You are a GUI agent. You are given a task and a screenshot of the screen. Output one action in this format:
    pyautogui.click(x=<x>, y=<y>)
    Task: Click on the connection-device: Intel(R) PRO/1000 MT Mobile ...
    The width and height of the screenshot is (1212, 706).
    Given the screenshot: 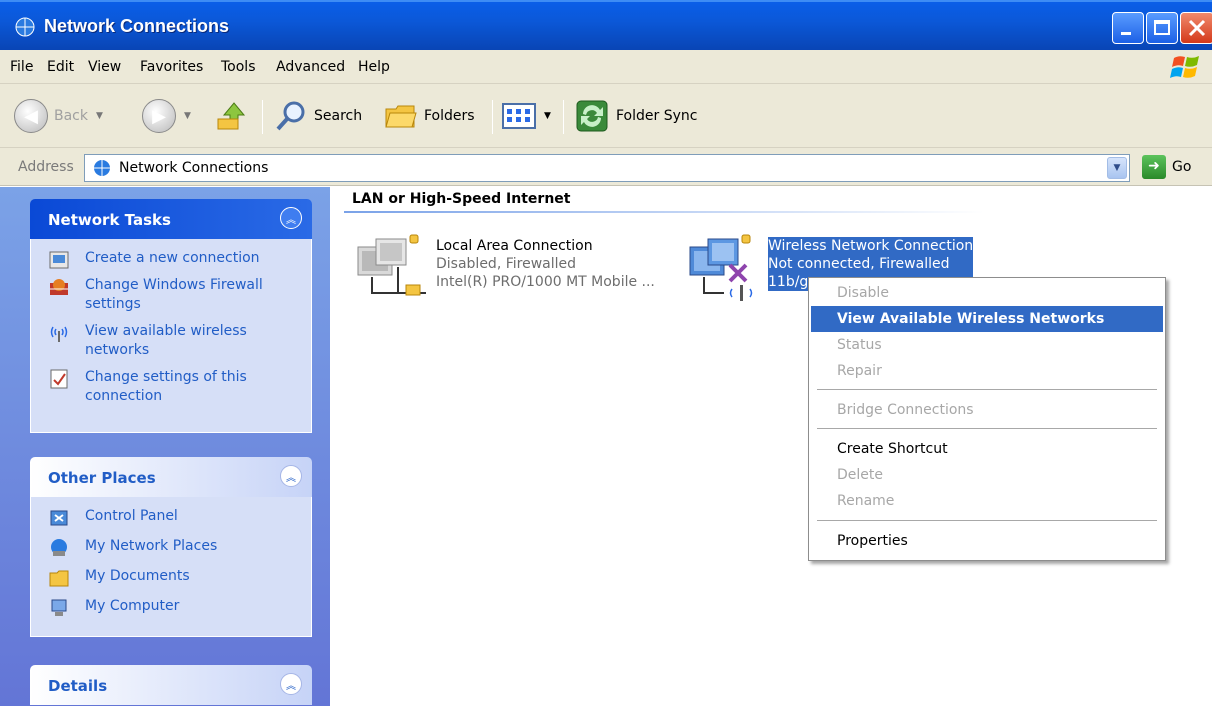 What is the action you would take?
    pyautogui.click(x=545, y=282)
    